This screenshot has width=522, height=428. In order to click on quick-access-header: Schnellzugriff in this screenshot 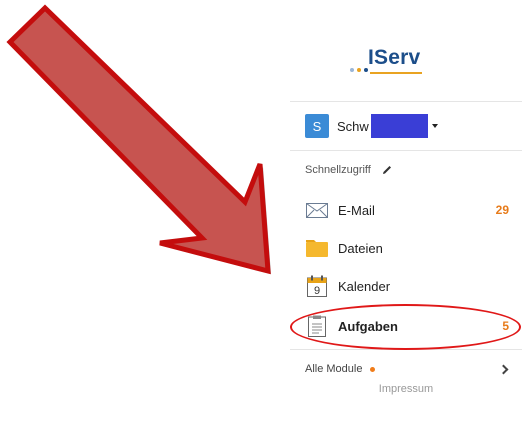, I will do `click(349, 170)`.